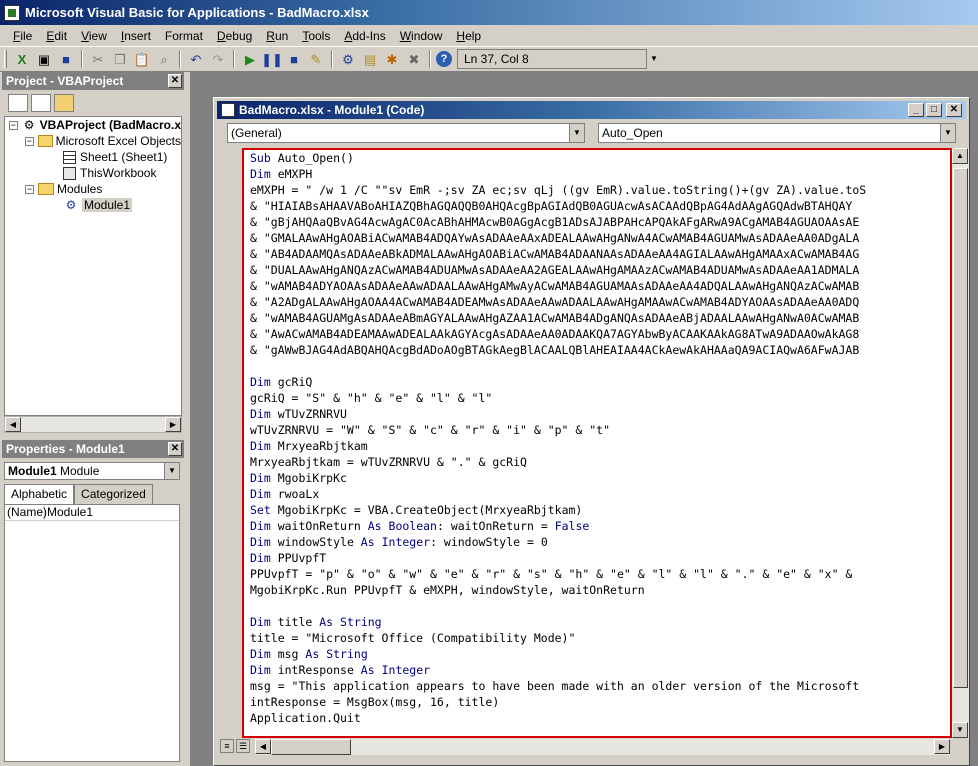 The height and width of the screenshot is (766, 978). What do you see at coordinates (597, 174) in the screenshot?
I see `code-line: Dim eMXPH` at bounding box center [597, 174].